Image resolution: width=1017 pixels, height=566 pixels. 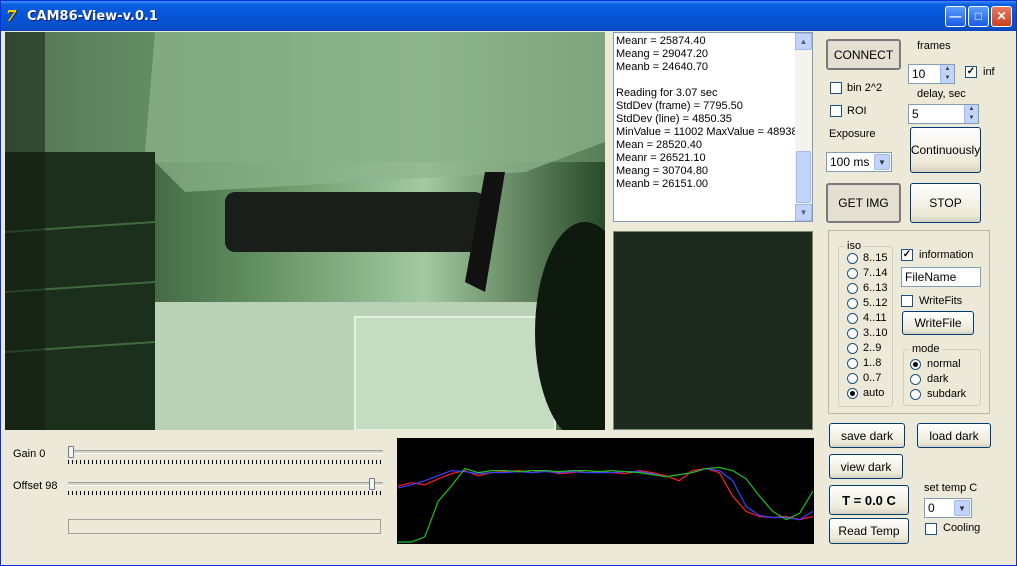 I want to click on mode-option-label: dark, so click(x=938, y=379).